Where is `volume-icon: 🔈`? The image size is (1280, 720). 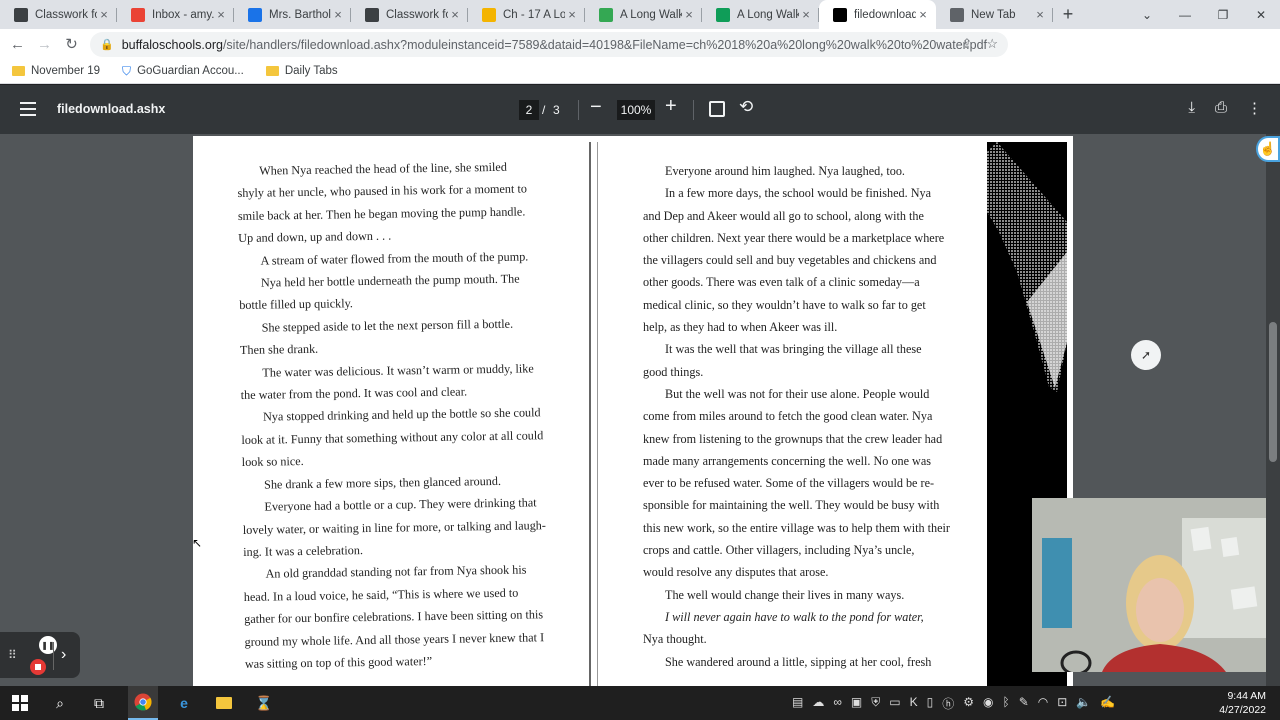
volume-icon: 🔈 is located at coordinates (1083, 703).